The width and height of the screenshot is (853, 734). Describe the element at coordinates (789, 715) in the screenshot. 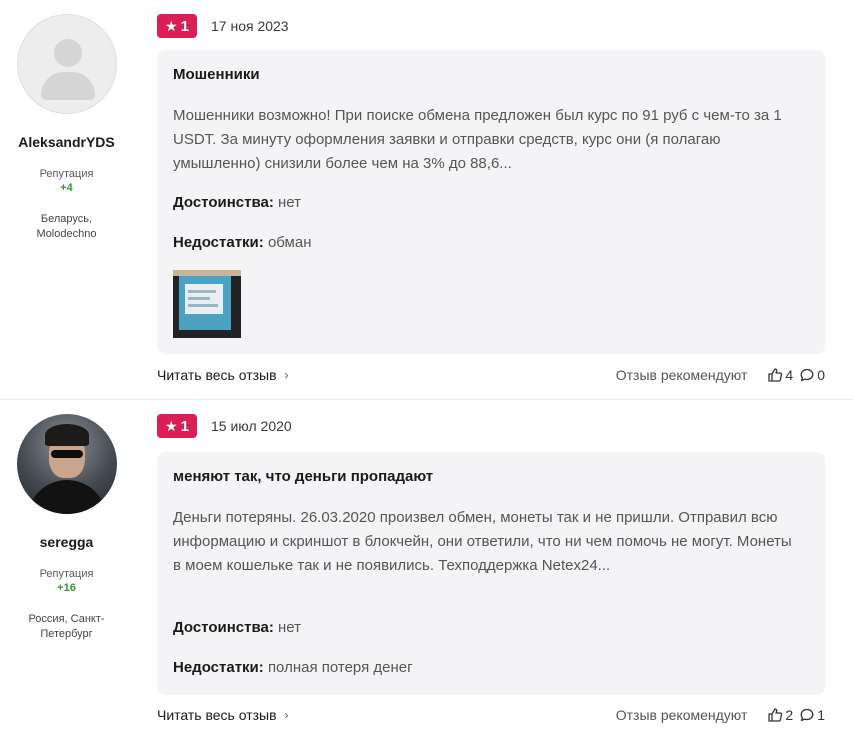

I see `like-count: 2` at that location.